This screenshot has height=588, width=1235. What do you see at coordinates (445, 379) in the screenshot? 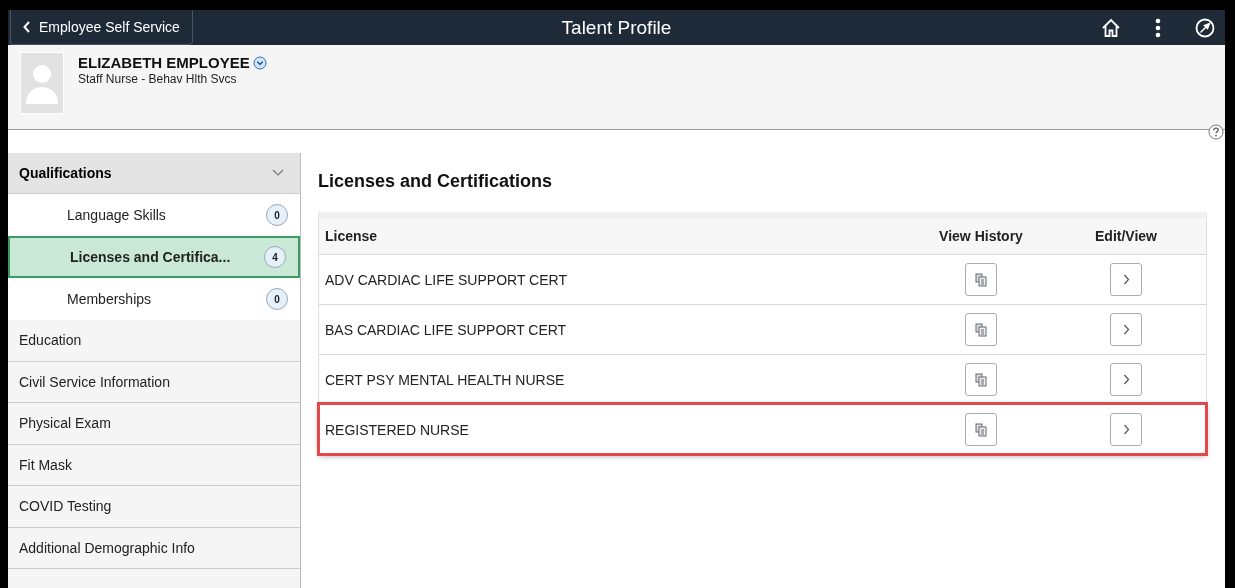
I see `table-cell-text: CERT PSY MENTAL HEALTH NURSE` at bounding box center [445, 379].